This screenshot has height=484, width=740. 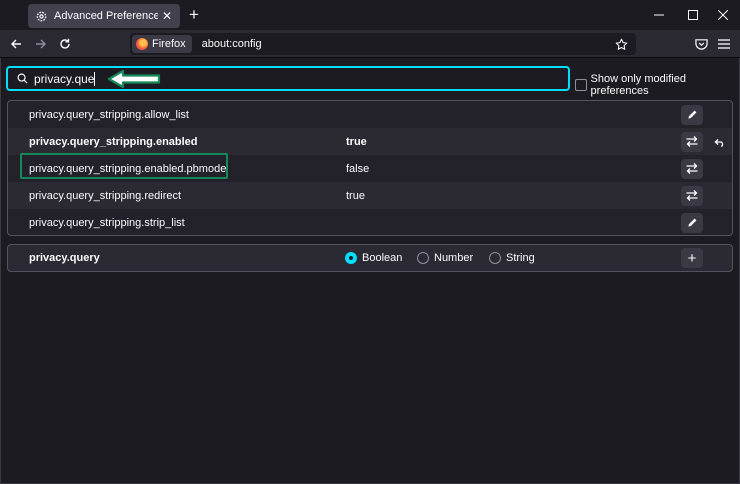 What do you see at coordinates (169, 44) in the screenshot?
I see `identity-label: Firefox` at bounding box center [169, 44].